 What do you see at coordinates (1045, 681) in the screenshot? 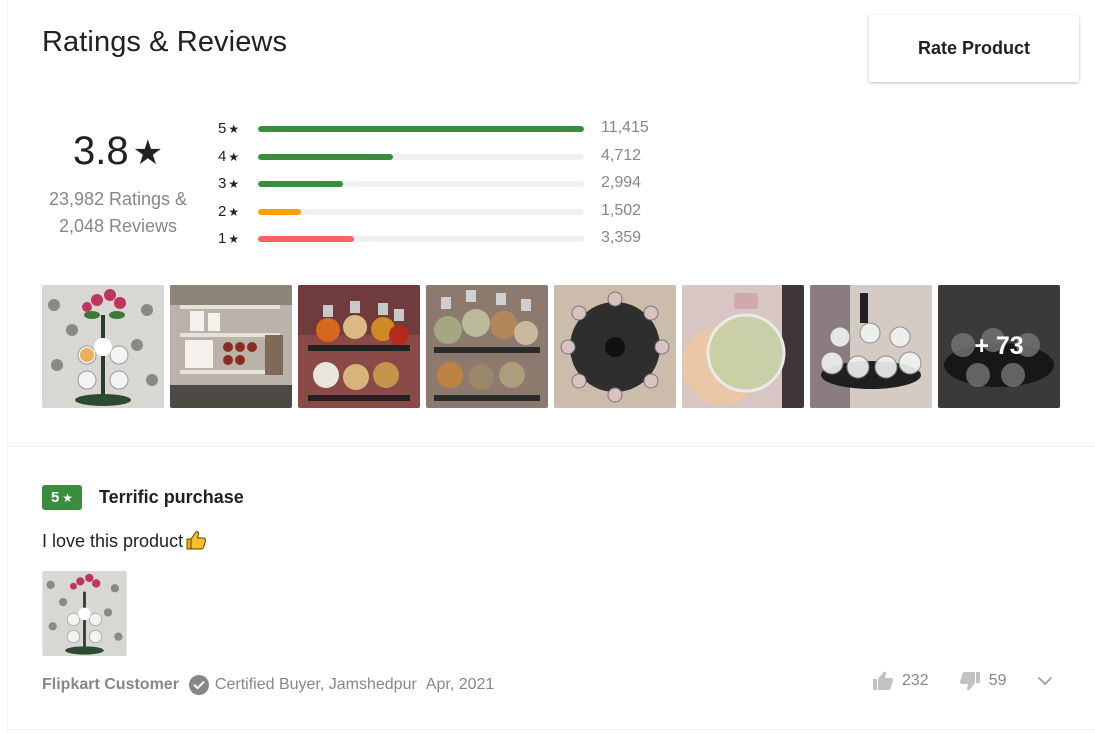
I see `chevron-down-icon` at bounding box center [1045, 681].